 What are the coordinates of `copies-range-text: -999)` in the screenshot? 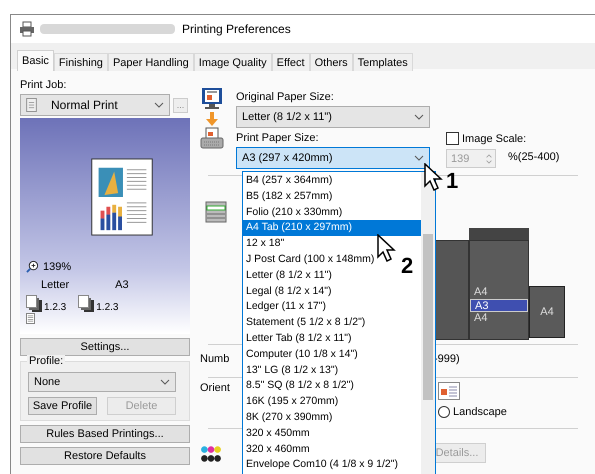 It's located at (447, 359).